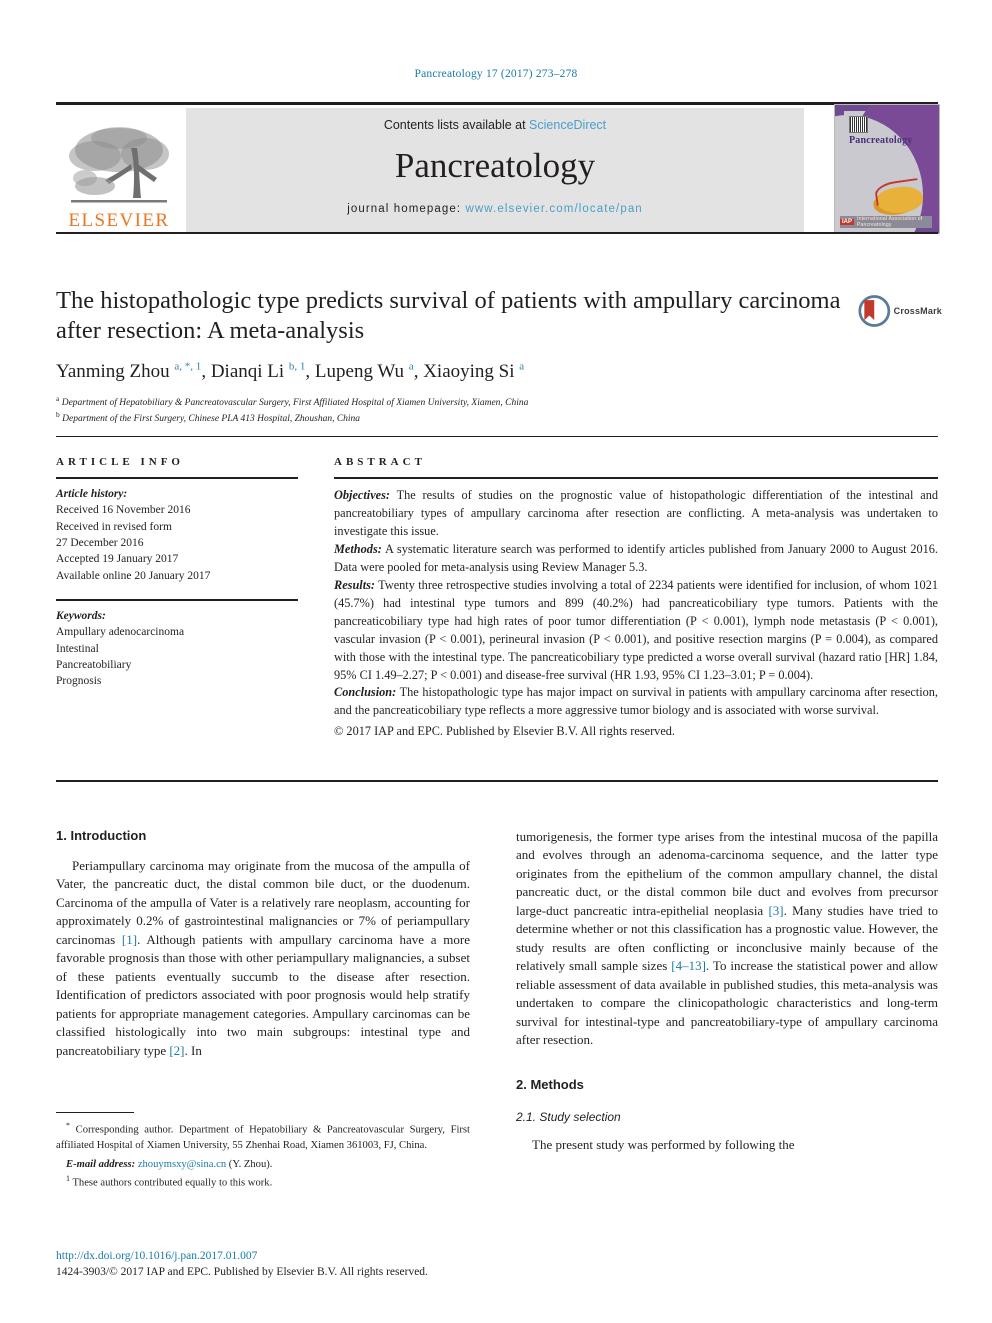  What do you see at coordinates (406, 209) in the screenshot?
I see `homepage-prefix: journal homepage:` at bounding box center [406, 209].